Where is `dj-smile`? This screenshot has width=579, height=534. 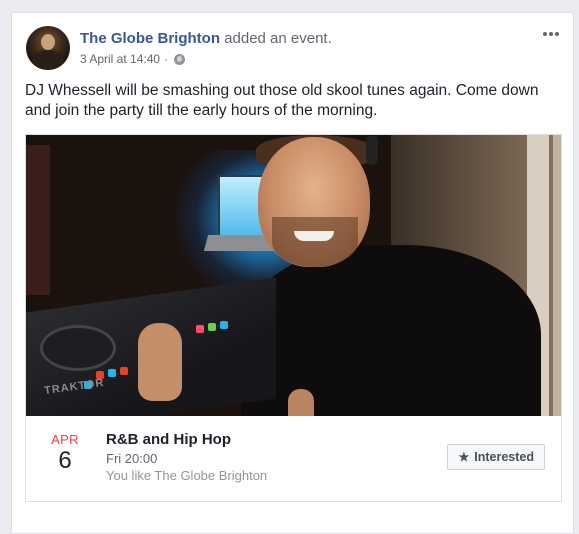
dj-smile is located at coordinates (314, 236).